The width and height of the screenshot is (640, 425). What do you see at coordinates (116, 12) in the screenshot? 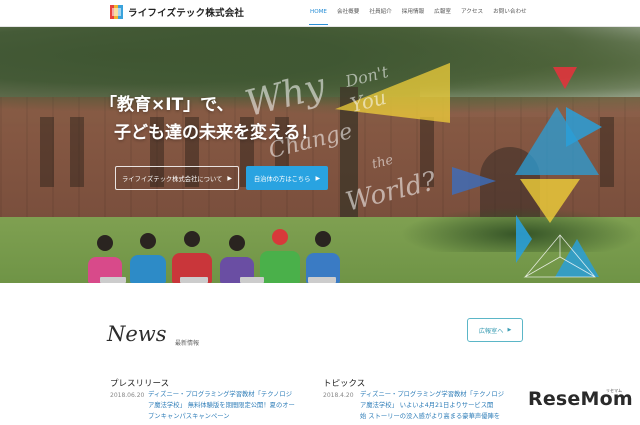
I see `logo-mark-icon` at bounding box center [116, 12].